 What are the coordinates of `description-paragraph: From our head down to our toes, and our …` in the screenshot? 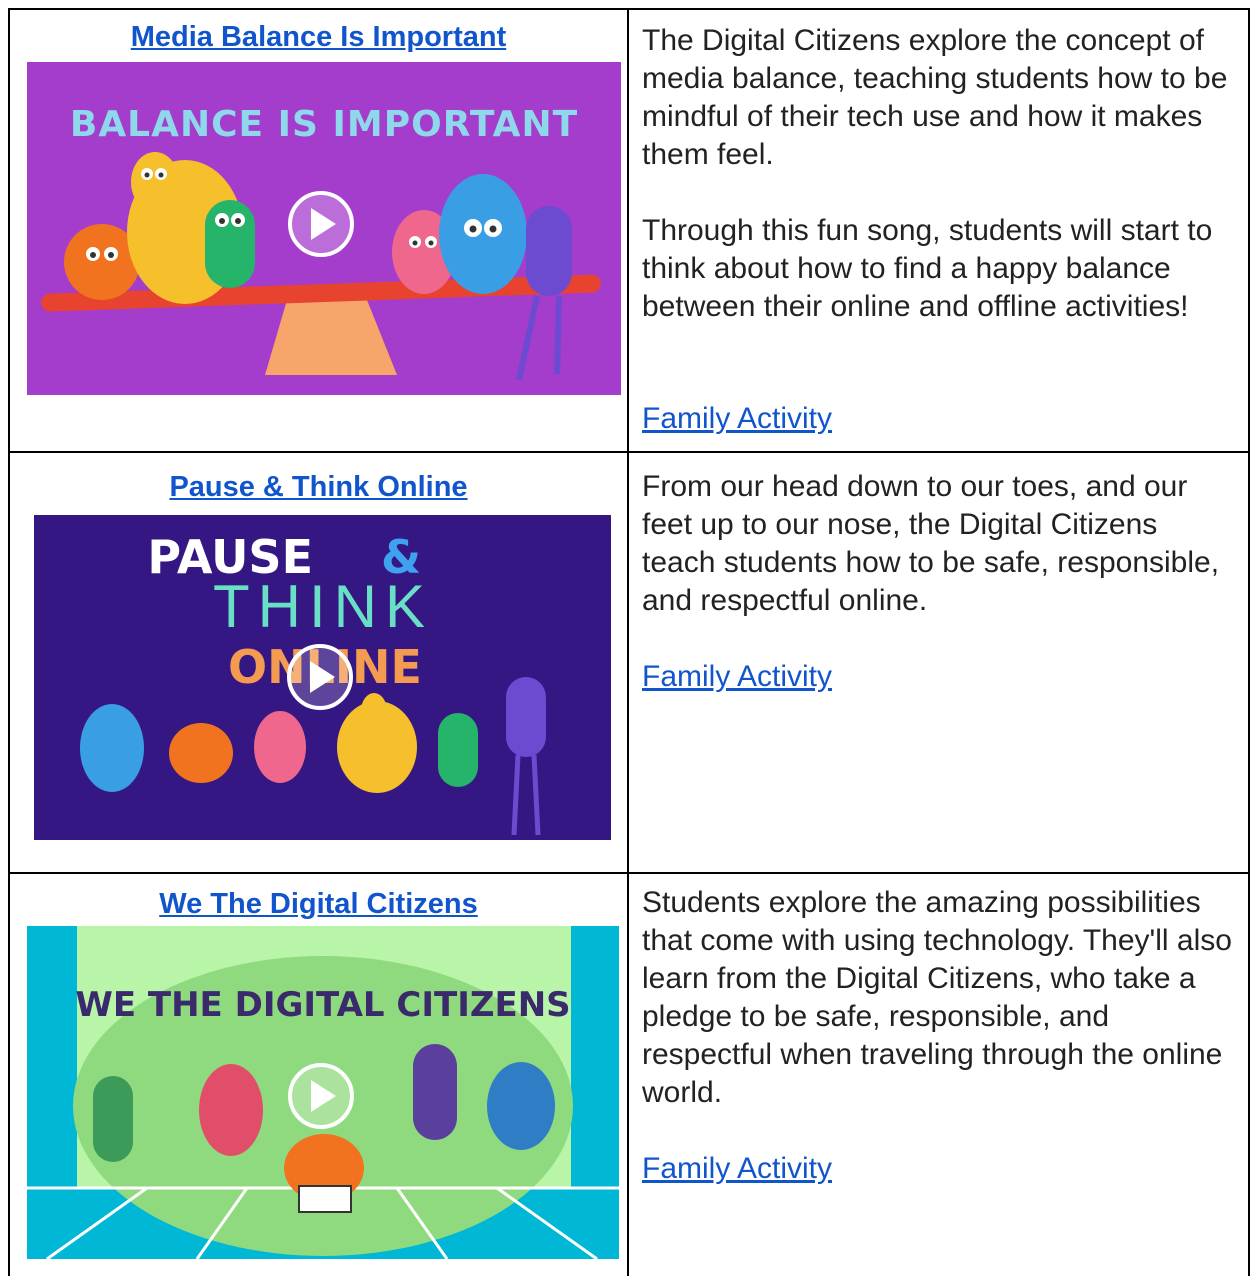 It's located at (931, 543).